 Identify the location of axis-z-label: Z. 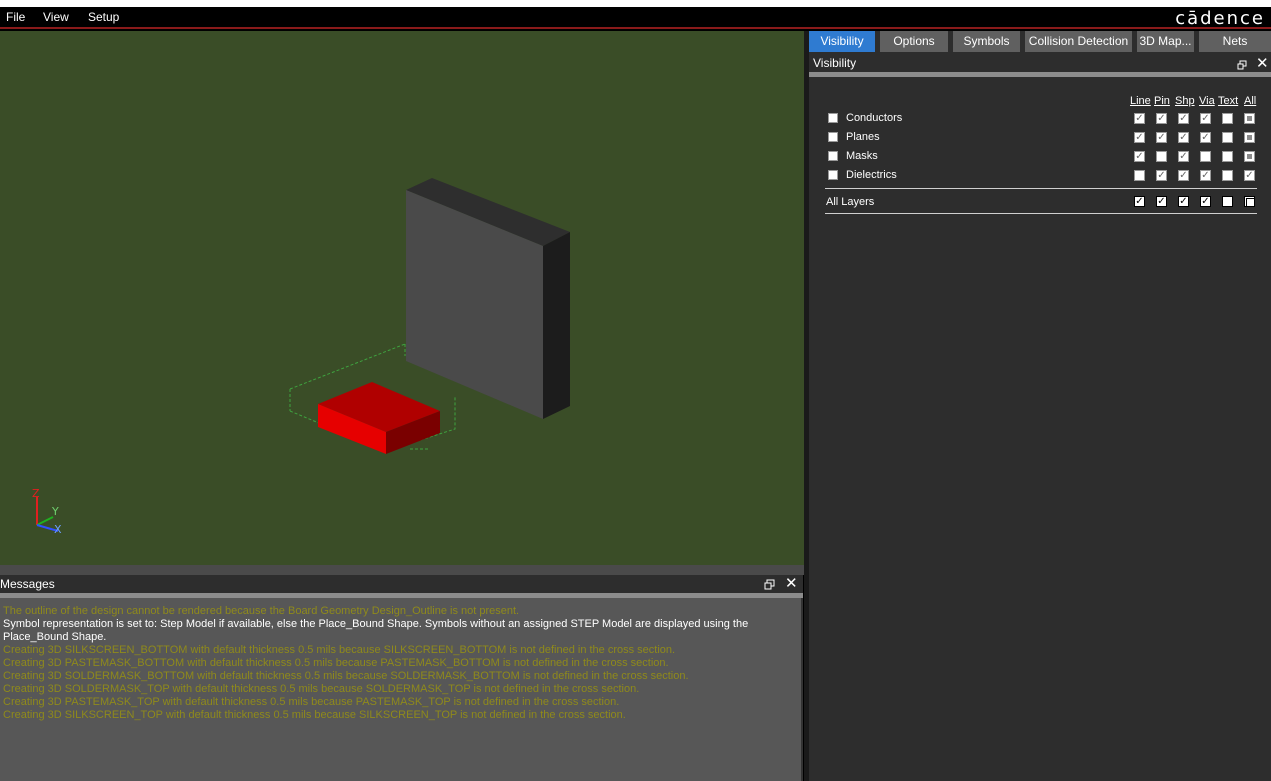
(36, 493).